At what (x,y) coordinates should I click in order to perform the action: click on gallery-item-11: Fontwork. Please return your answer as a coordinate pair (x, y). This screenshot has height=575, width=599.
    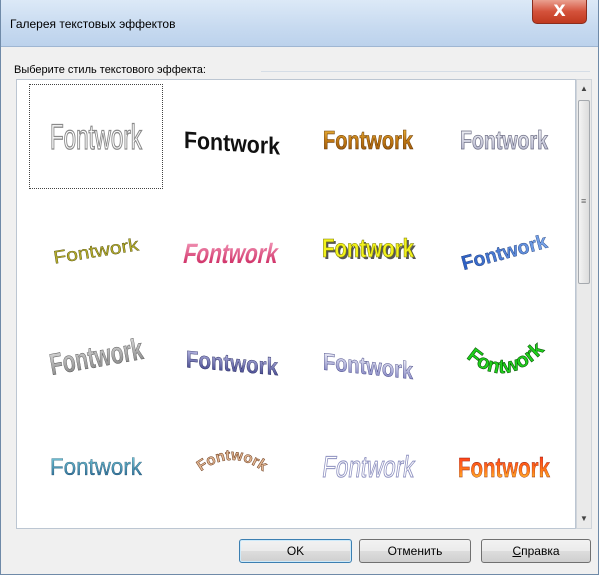
    Looking at the image, I should click on (368, 354).